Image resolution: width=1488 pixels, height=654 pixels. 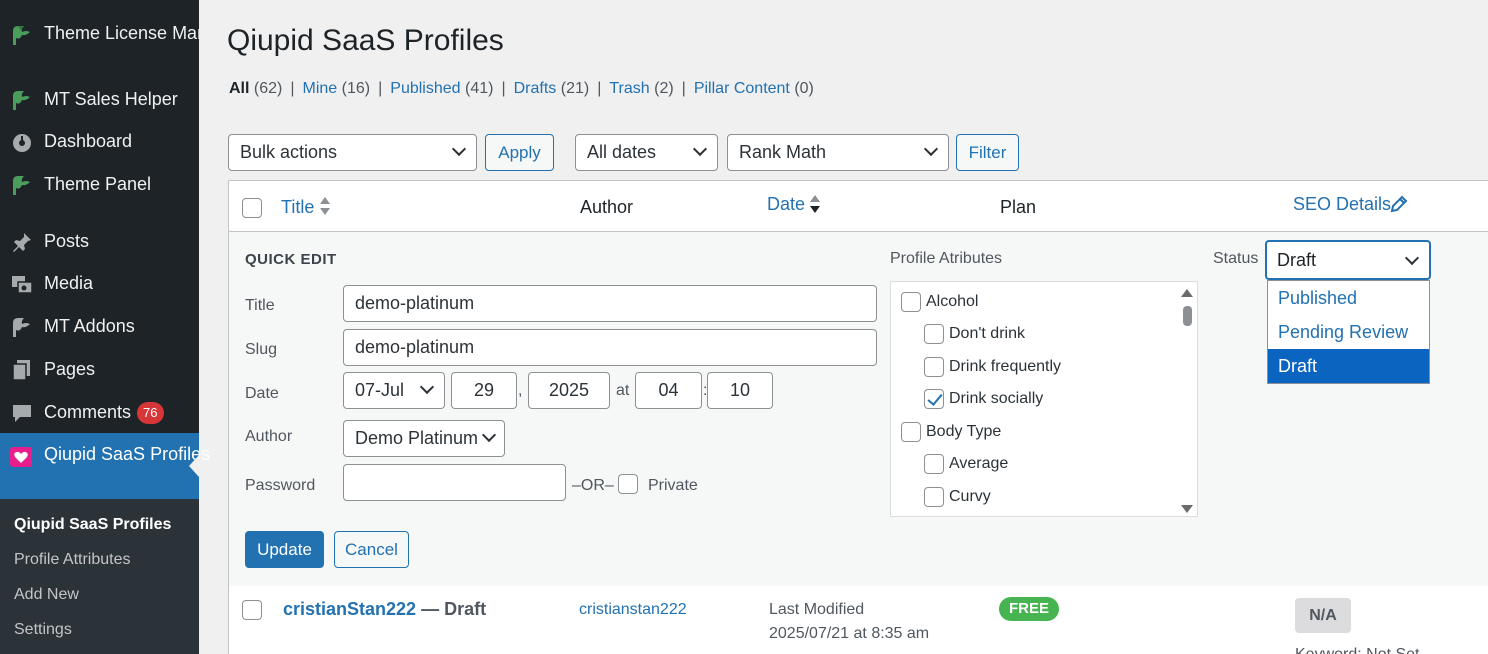 What do you see at coordinates (946, 258) in the screenshot?
I see `profile-attributes-label: Profile Atributes` at bounding box center [946, 258].